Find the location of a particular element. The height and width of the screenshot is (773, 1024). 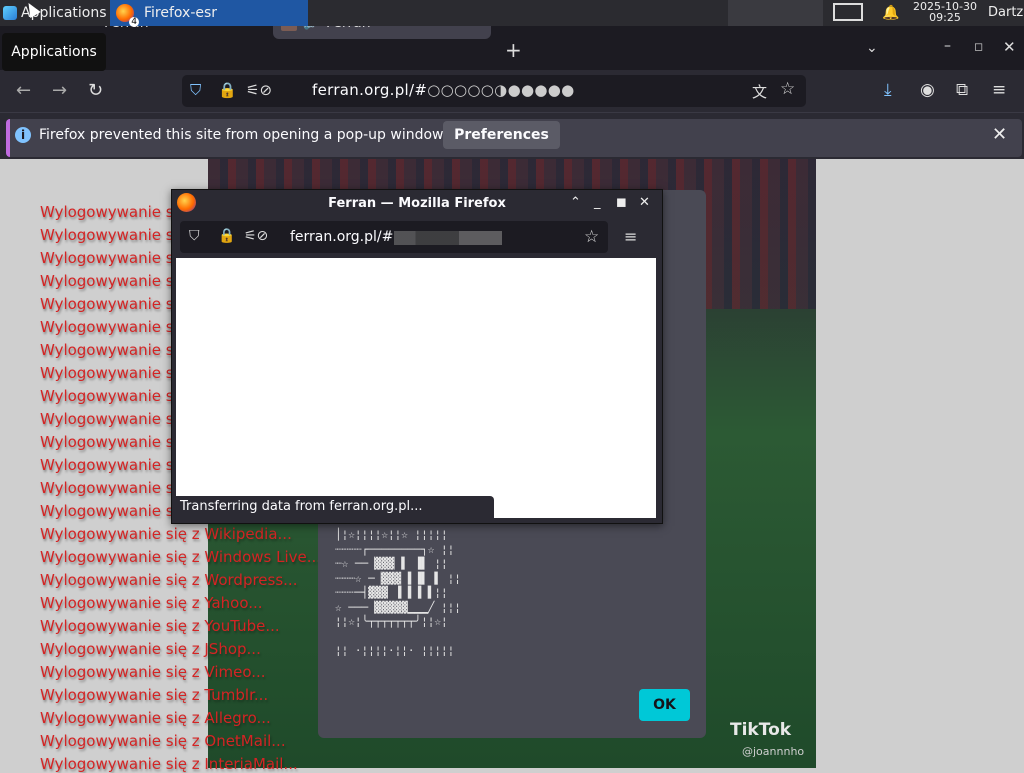

popup-collapse-icon: ⌃ is located at coordinates (575, 202).